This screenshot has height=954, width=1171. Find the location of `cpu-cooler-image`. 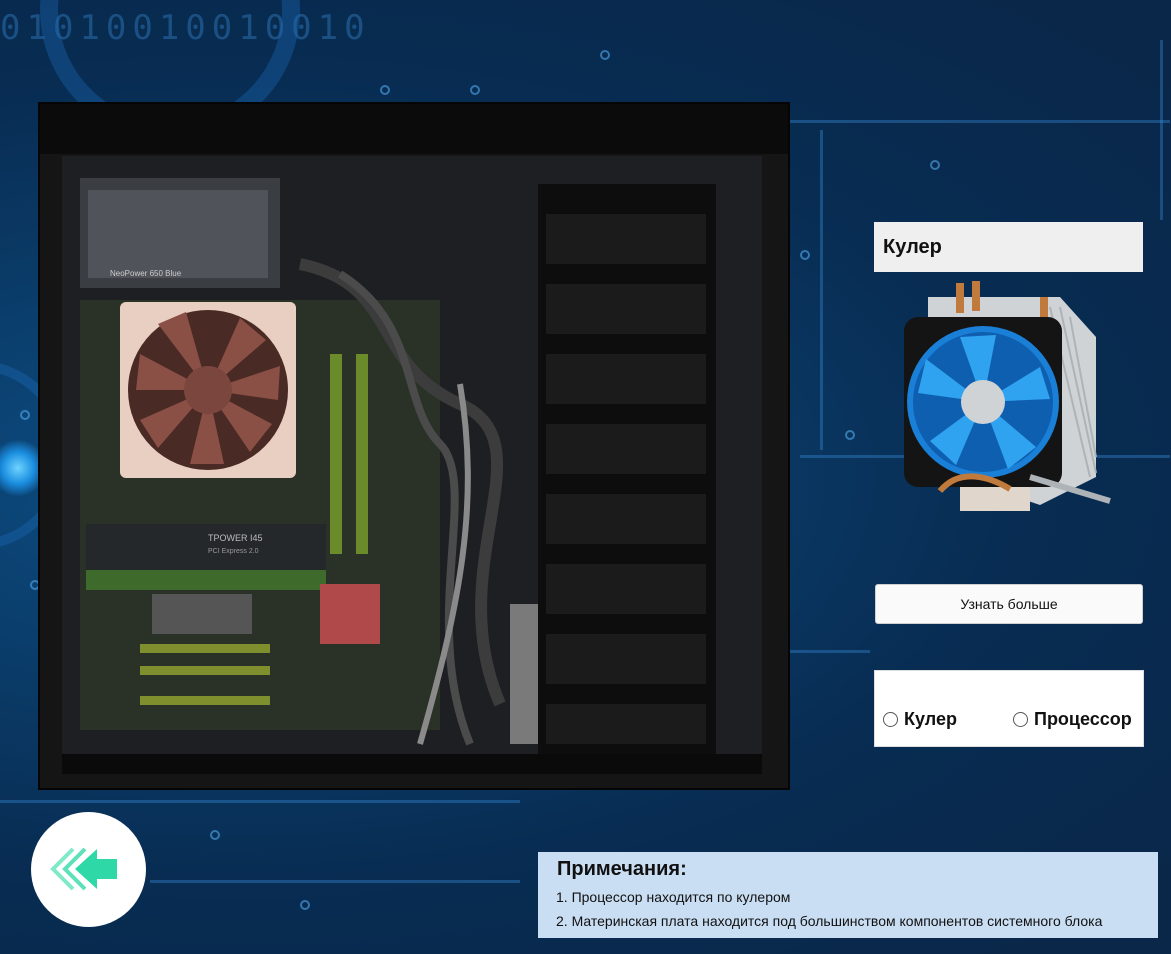

cpu-cooler-image is located at coordinates (1008, 399).